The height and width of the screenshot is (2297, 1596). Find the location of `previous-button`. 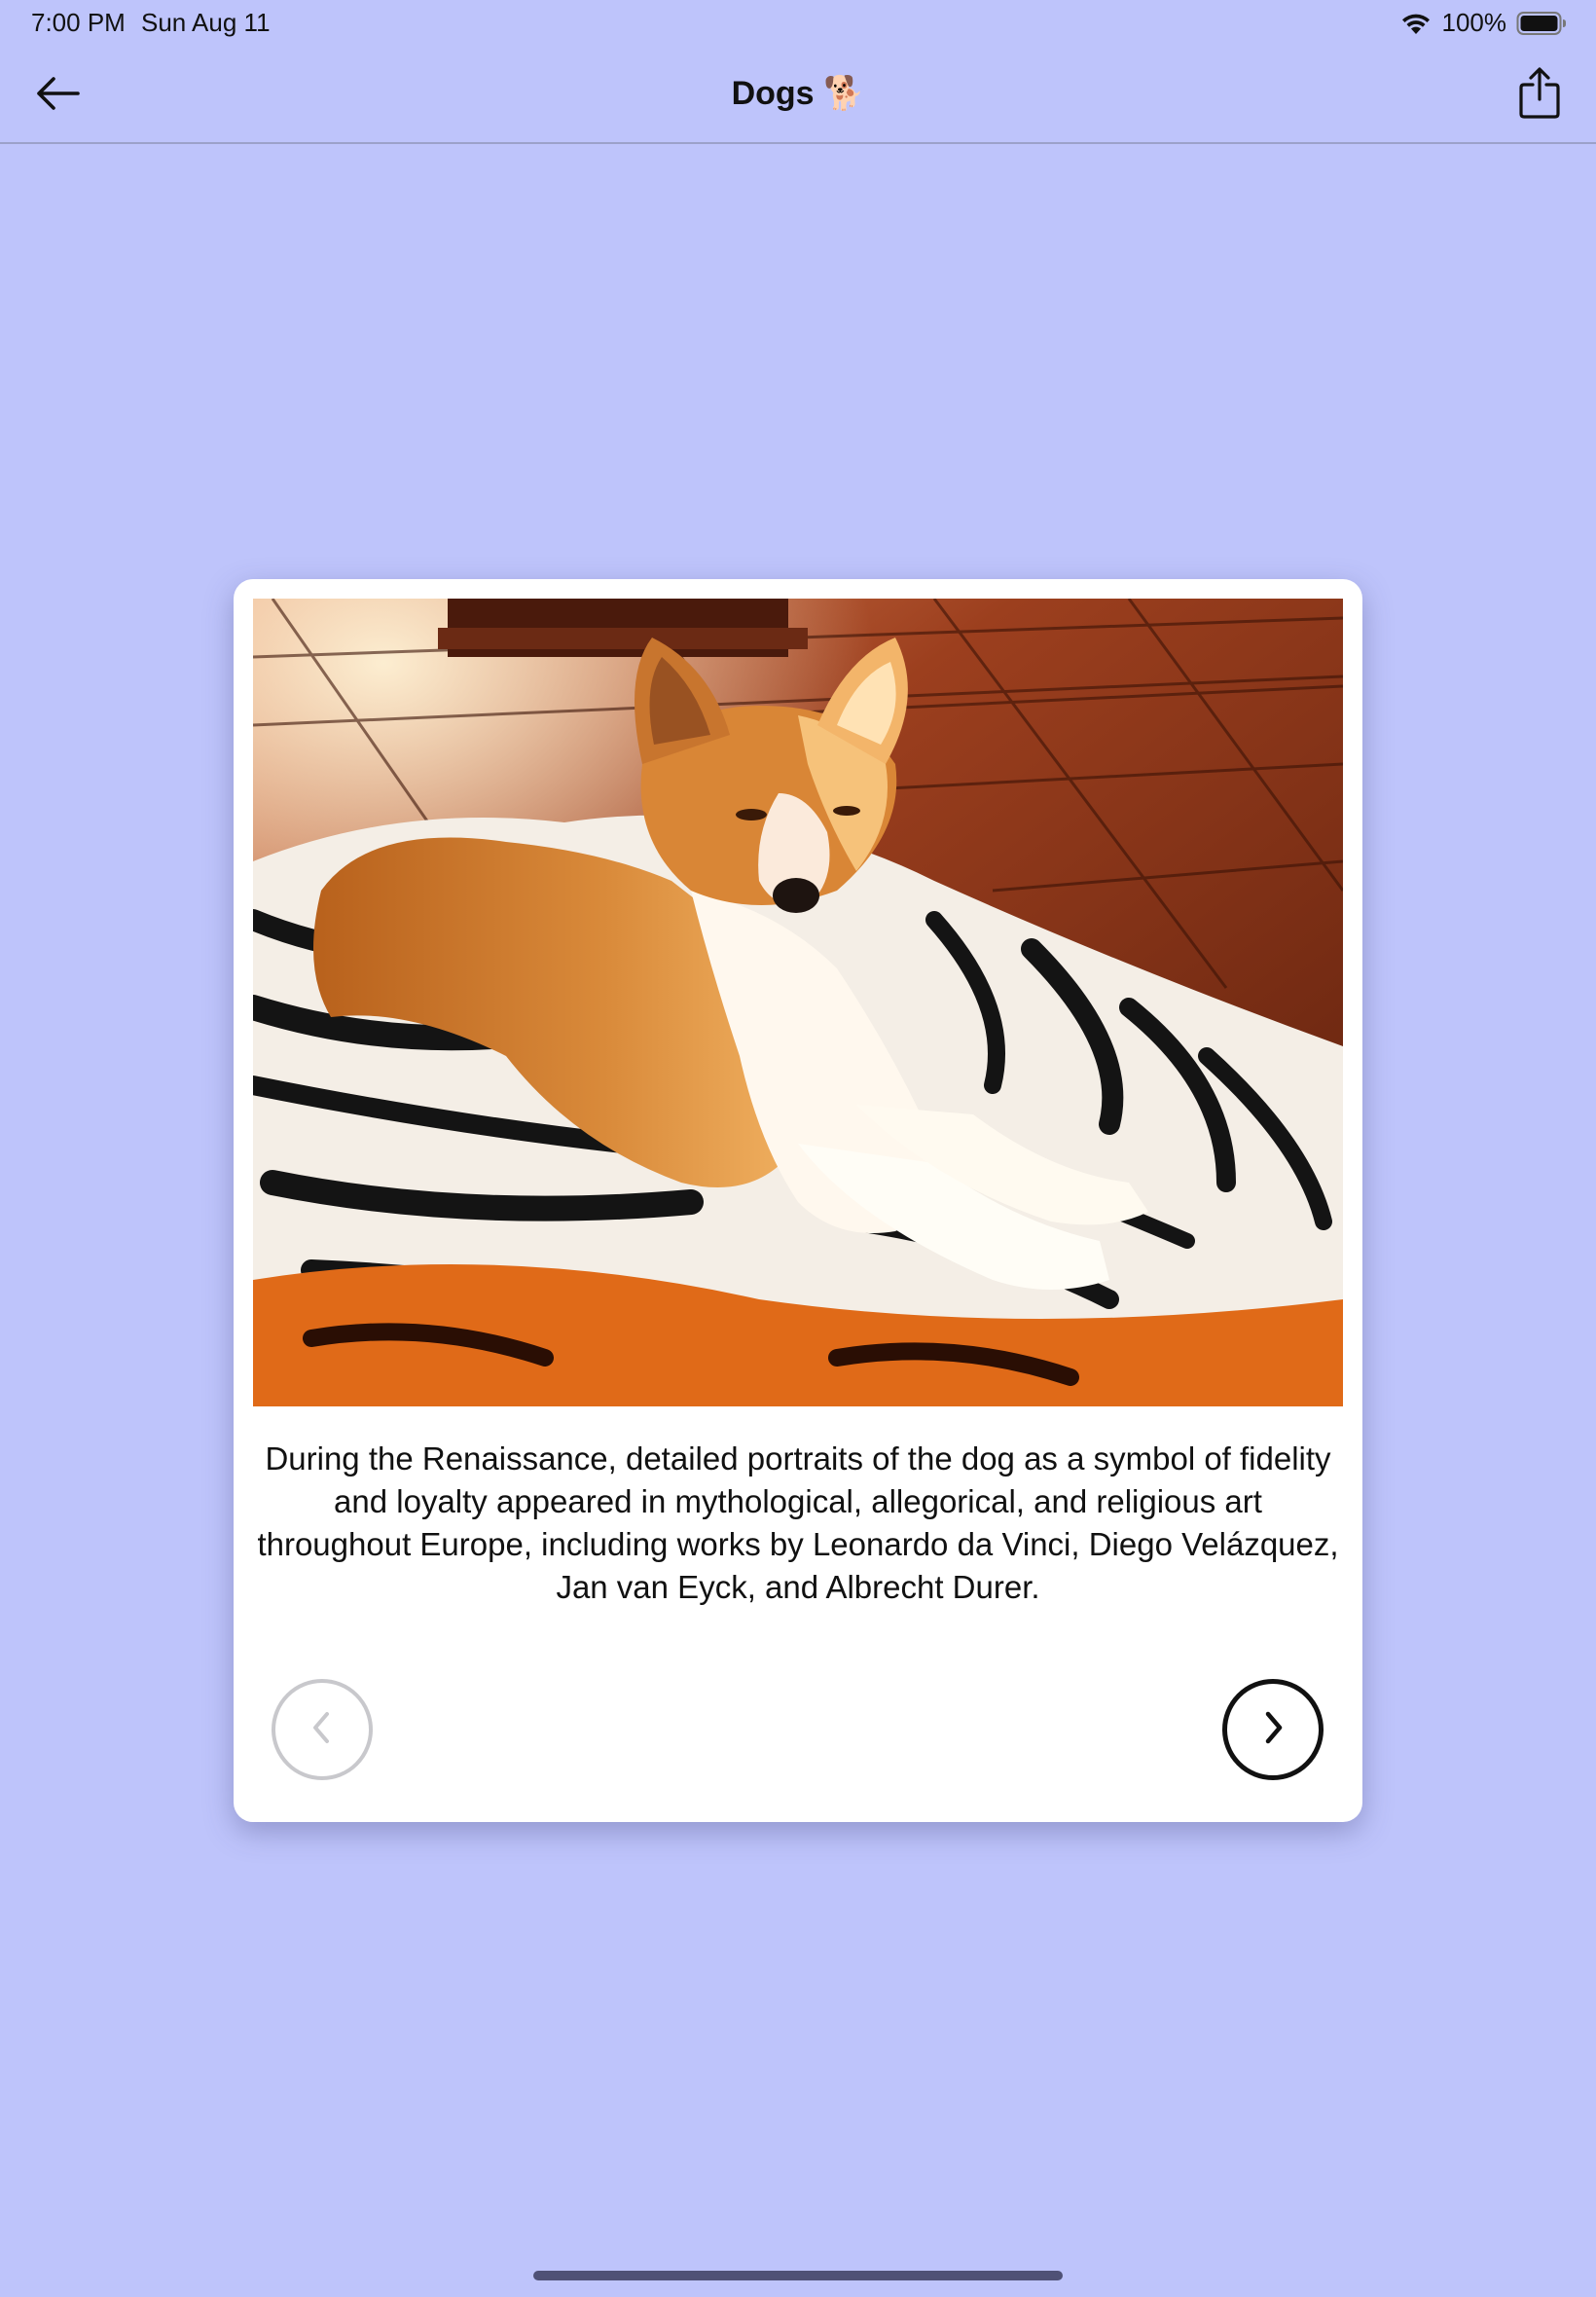

previous-button is located at coordinates (322, 1729).